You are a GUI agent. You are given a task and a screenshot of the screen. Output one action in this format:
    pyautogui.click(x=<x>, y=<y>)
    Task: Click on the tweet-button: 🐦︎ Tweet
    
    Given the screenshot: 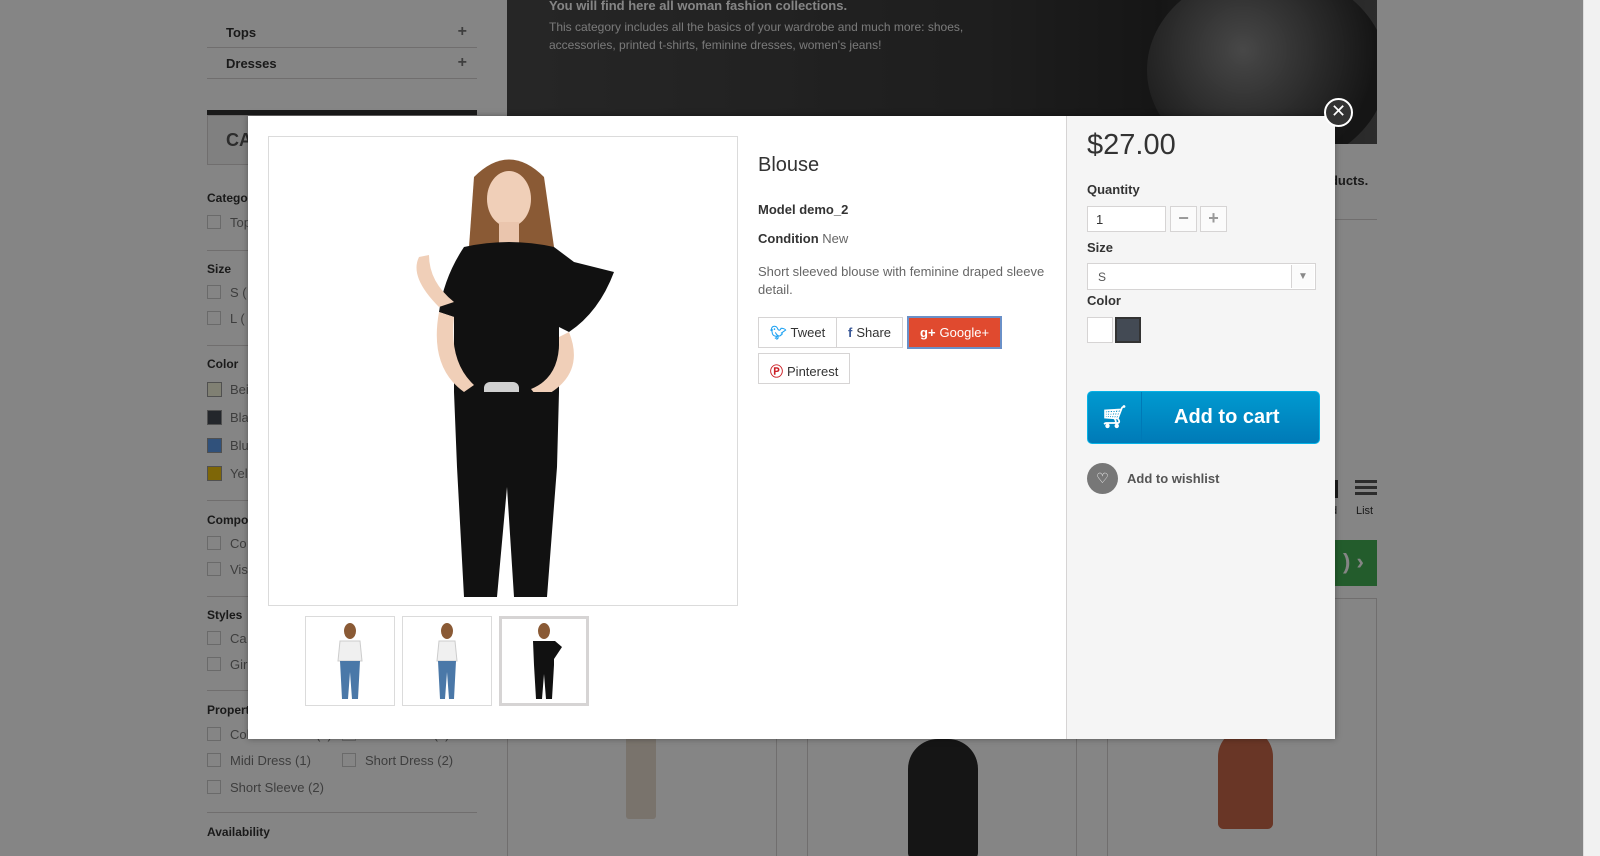 What is the action you would take?
    pyautogui.click(x=798, y=332)
    